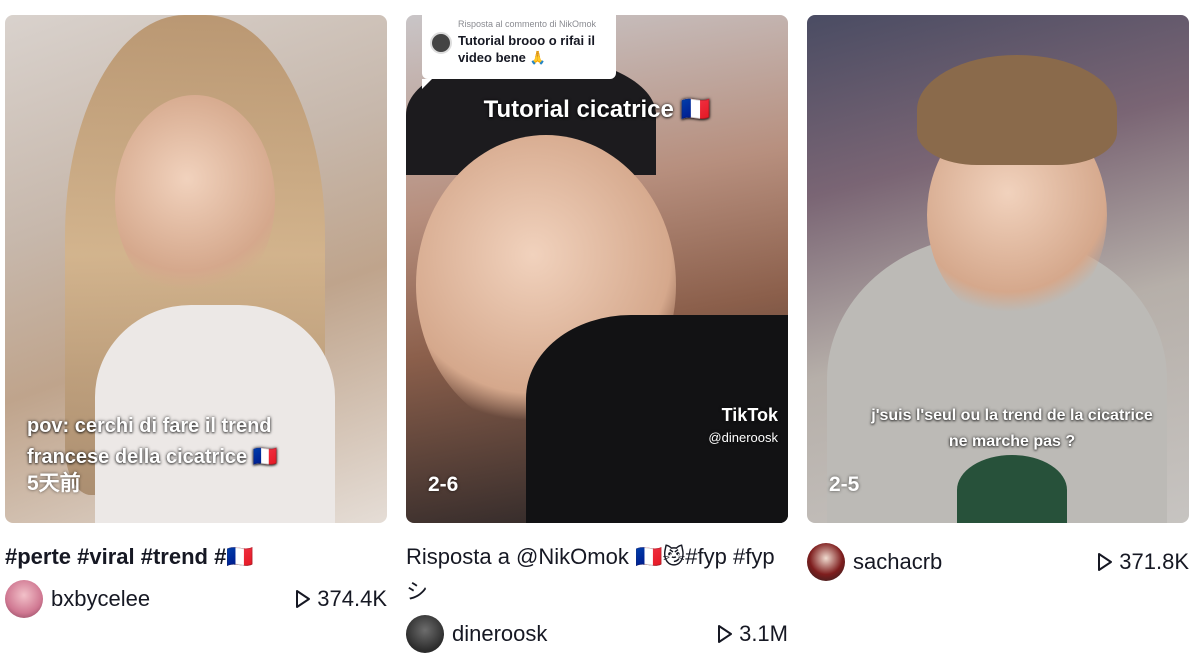 The image size is (1200, 655). Describe the element at coordinates (844, 484) in the screenshot. I see `video-date: 2-5` at that location.